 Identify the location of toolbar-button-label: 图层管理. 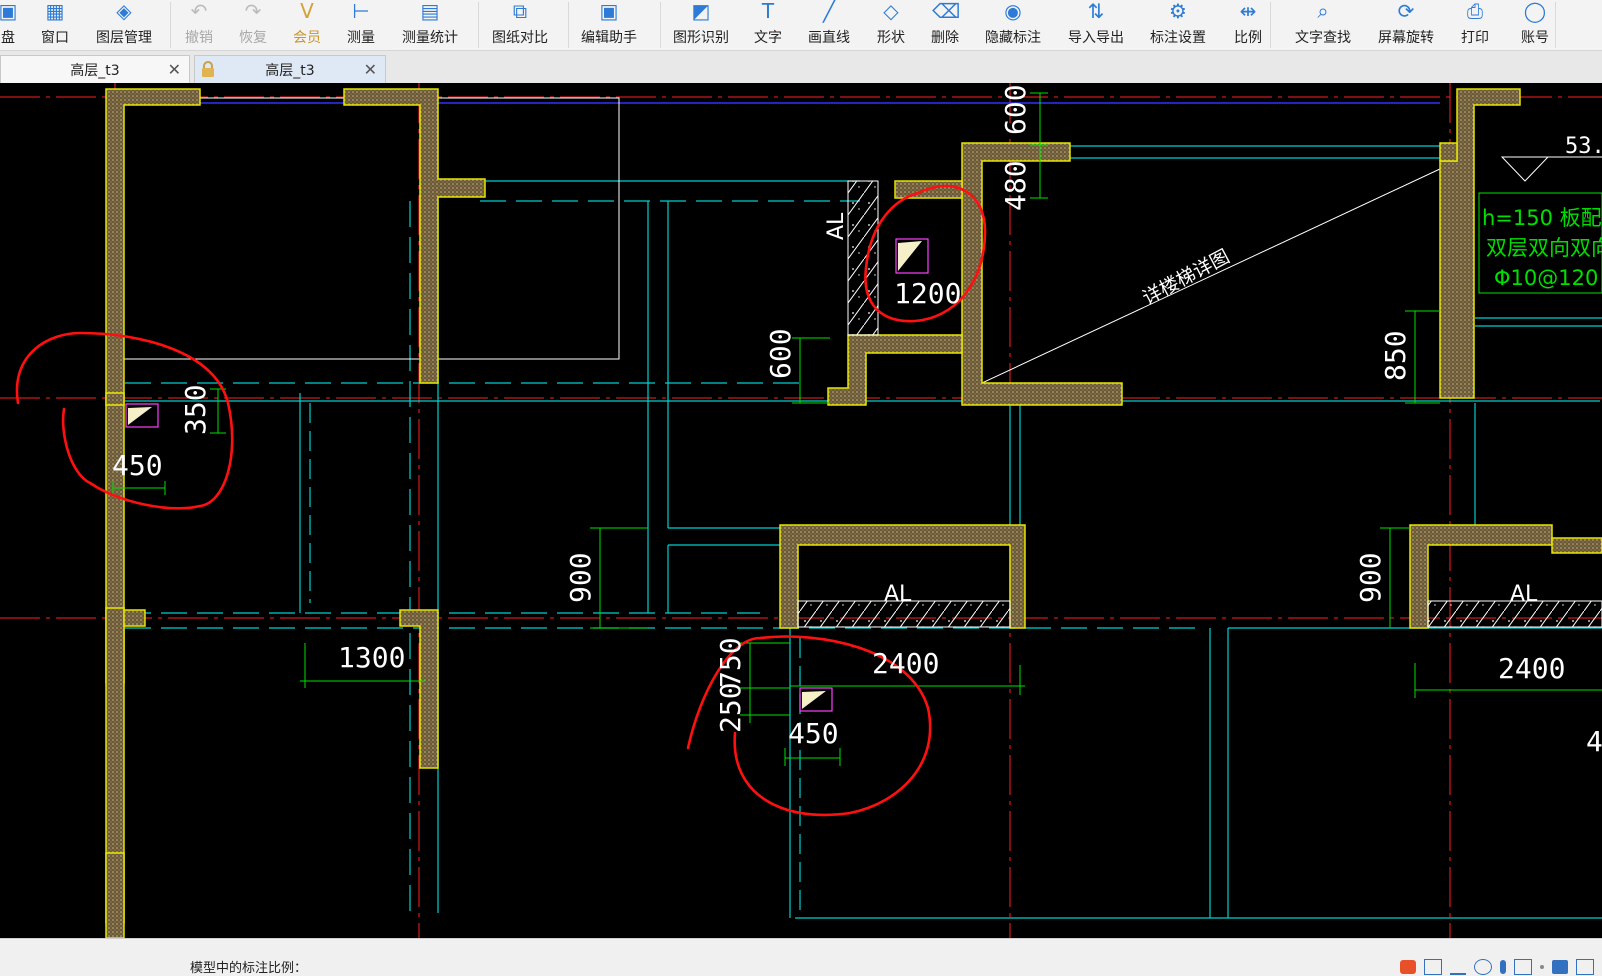
(124, 38).